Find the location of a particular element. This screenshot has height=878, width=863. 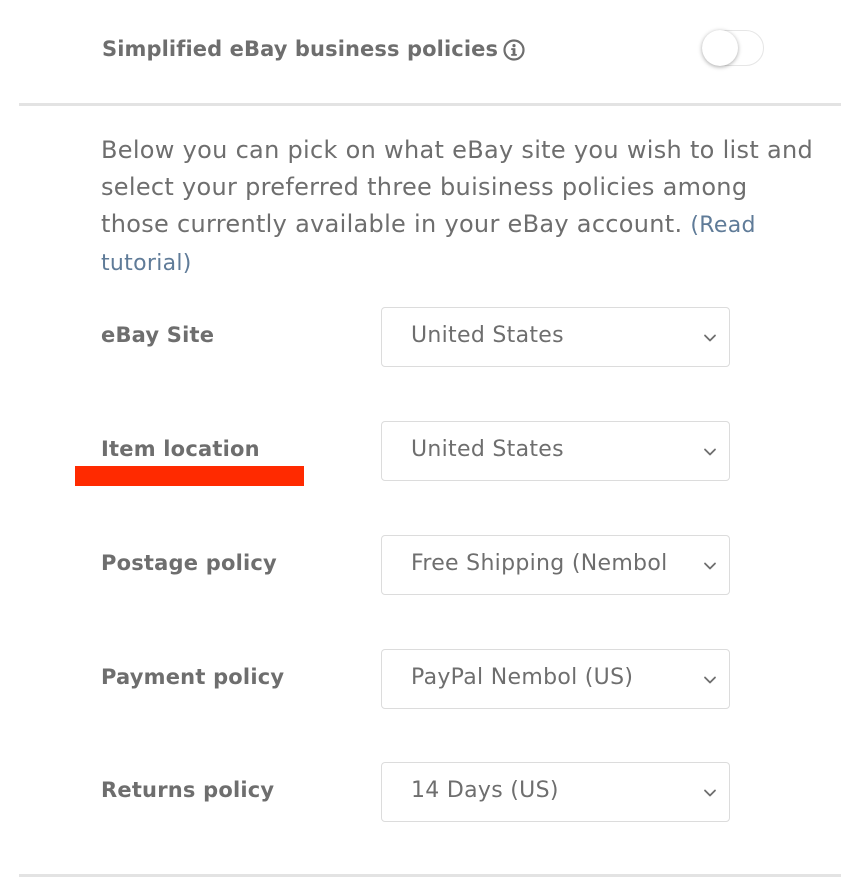

item-location-label: Item location is located at coordinates (180, 449).